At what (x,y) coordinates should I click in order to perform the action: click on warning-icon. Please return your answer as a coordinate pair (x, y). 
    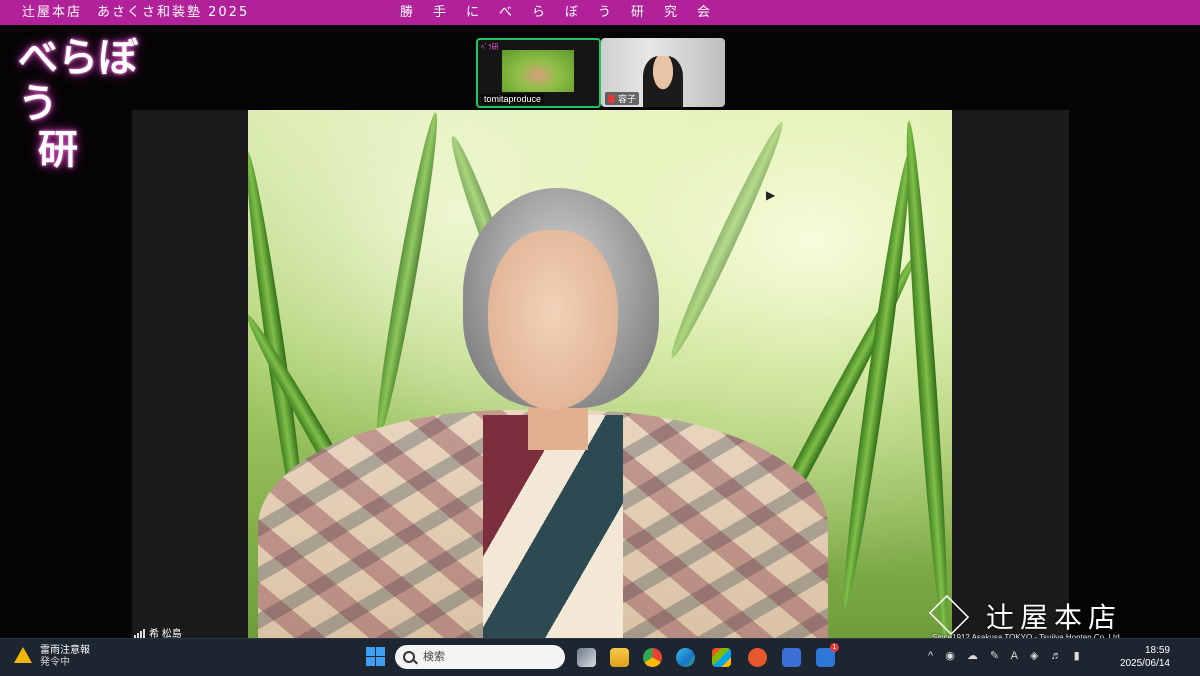
    Looking at the image, I should click on (23, 655).